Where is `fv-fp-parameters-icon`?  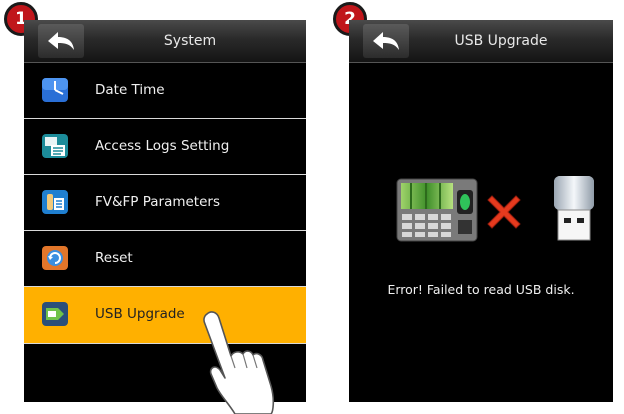 fv-fp-parameters-icon is located at coordinates (55, 202).